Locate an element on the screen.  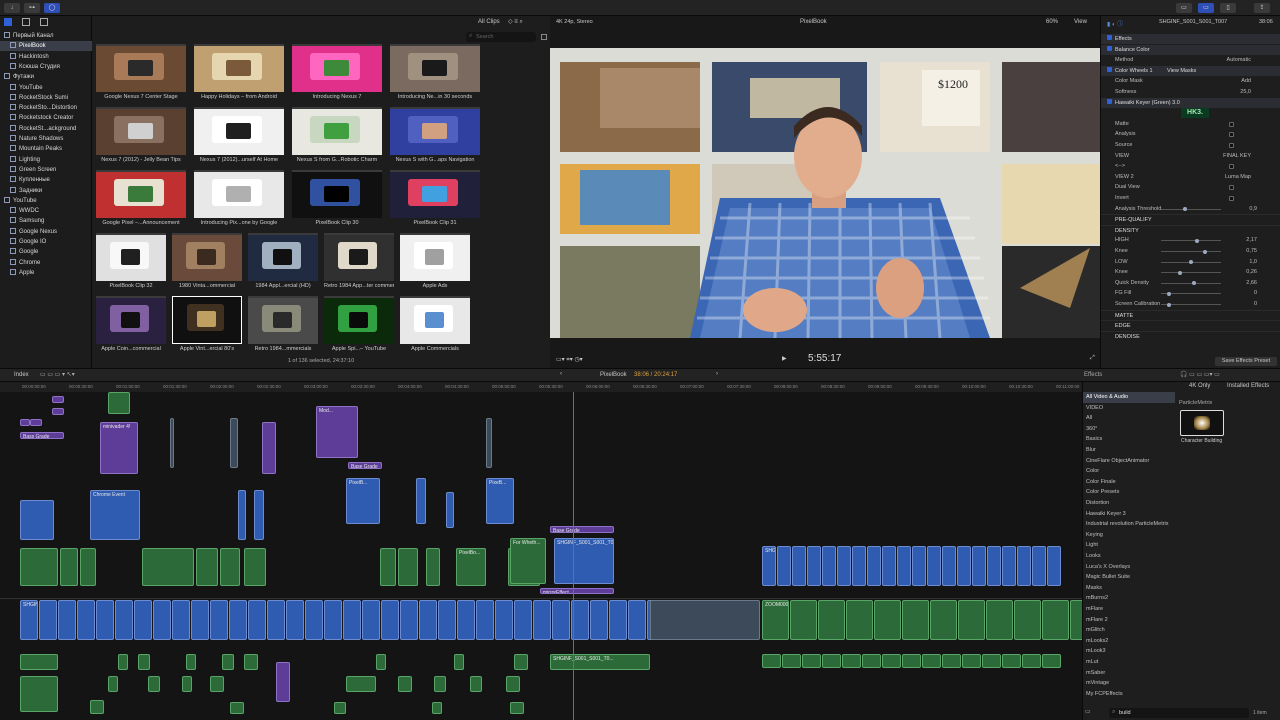
clip-thumbnail: Google Pixel –...Announcement is located at coordinates (141, 198).